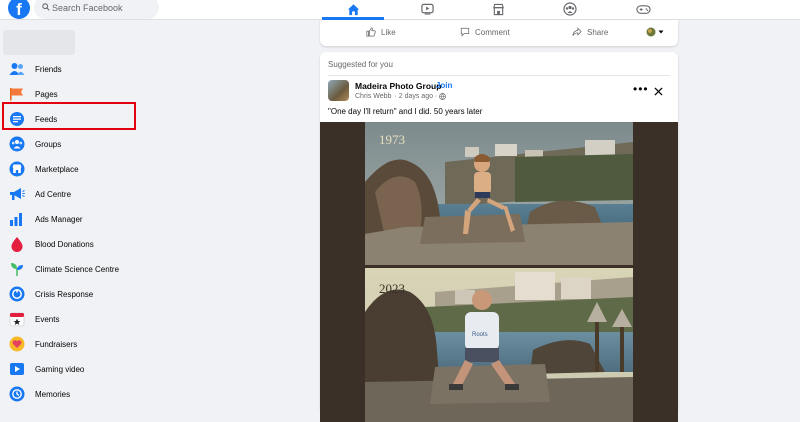 The height and width of the screenshot is (422, 800). I want to click on pages-flag-icon, so click(17, 94).